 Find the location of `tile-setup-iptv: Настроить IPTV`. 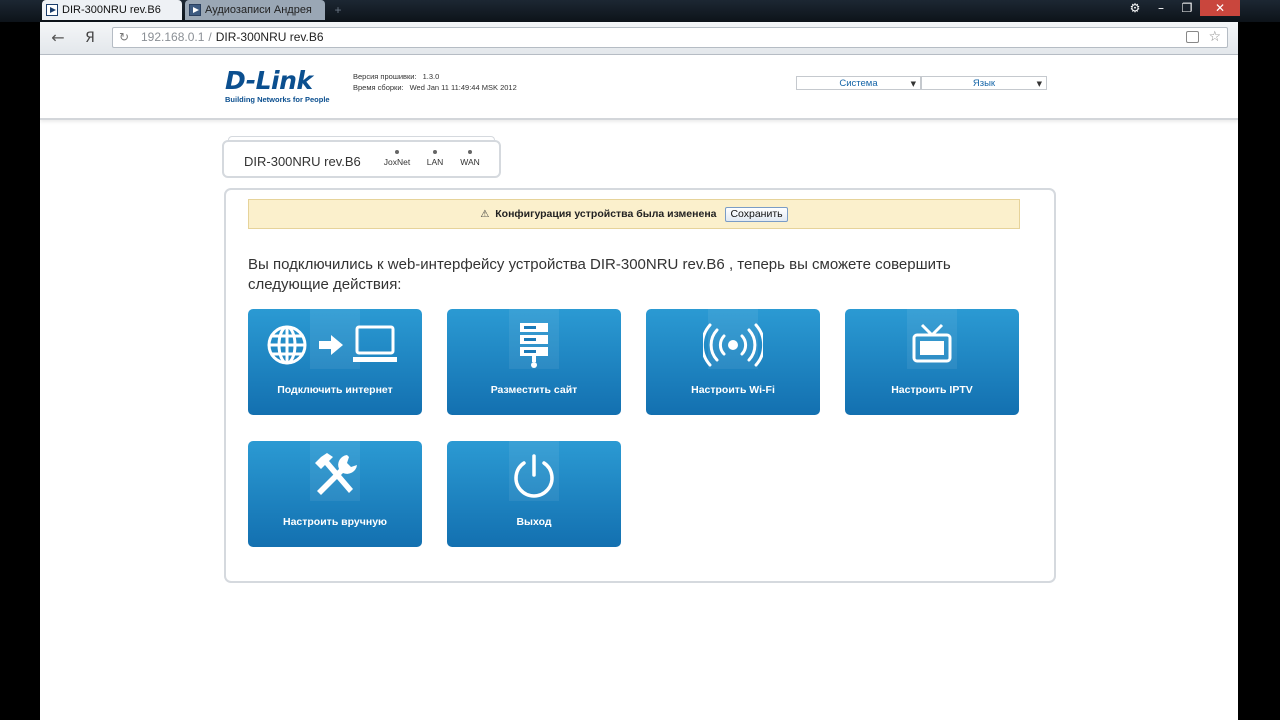

tile-setup-iptv: Настроить IPTV is located at coordinates (932, 362).